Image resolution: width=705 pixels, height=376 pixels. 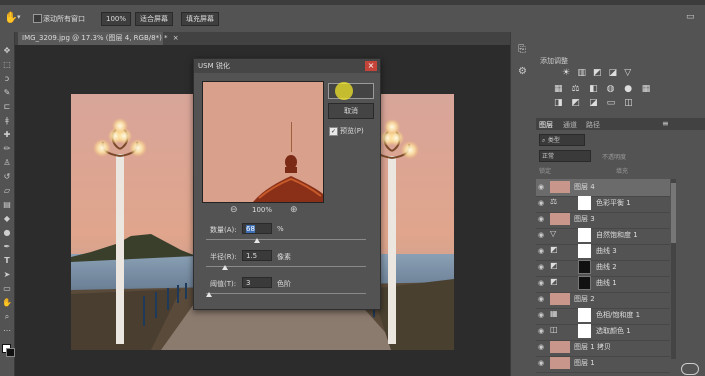 What do you see at coordinates (561, 103) in the screenshot?
I see `invert-icon: ◨` at bounding box center [561, 103].